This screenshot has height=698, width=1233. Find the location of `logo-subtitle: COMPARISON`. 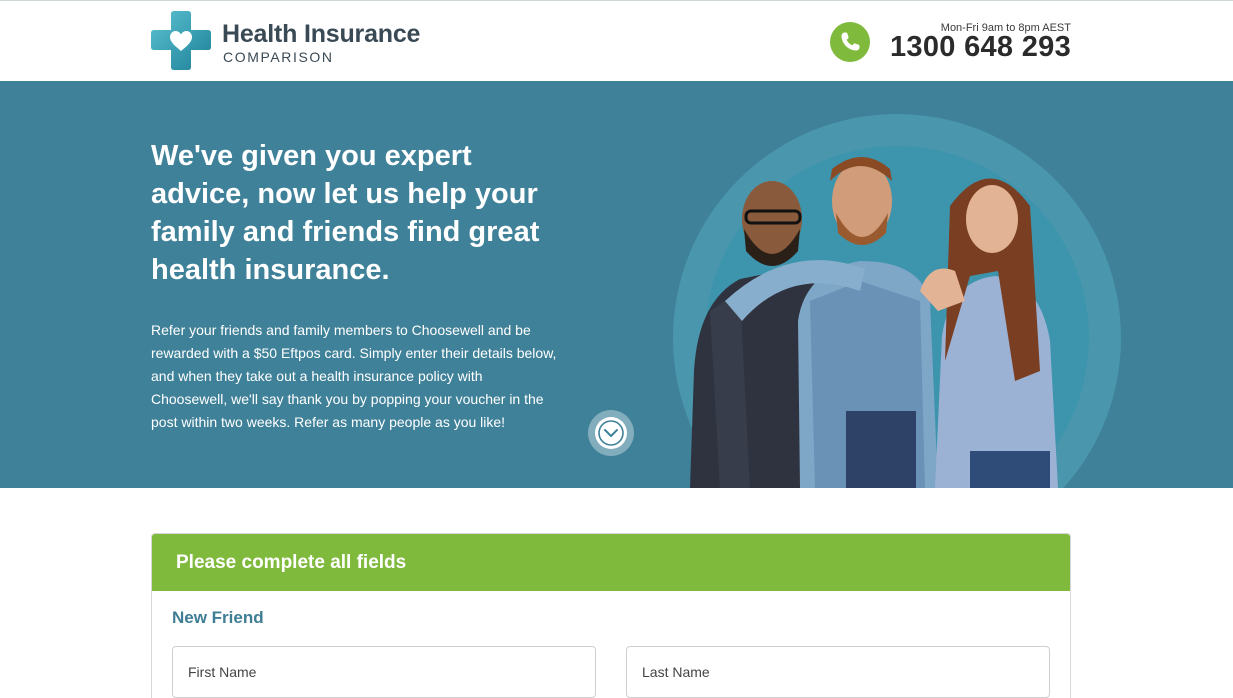

logo-subtitle: COMPARISON is located at coordinates (278, 57).